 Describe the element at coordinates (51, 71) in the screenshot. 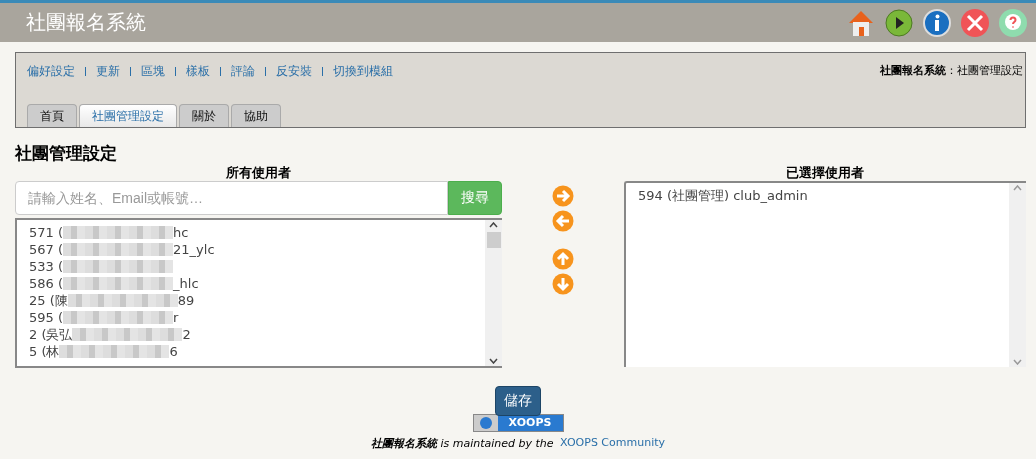

I see `menu-link: 偏好設定` at that location.